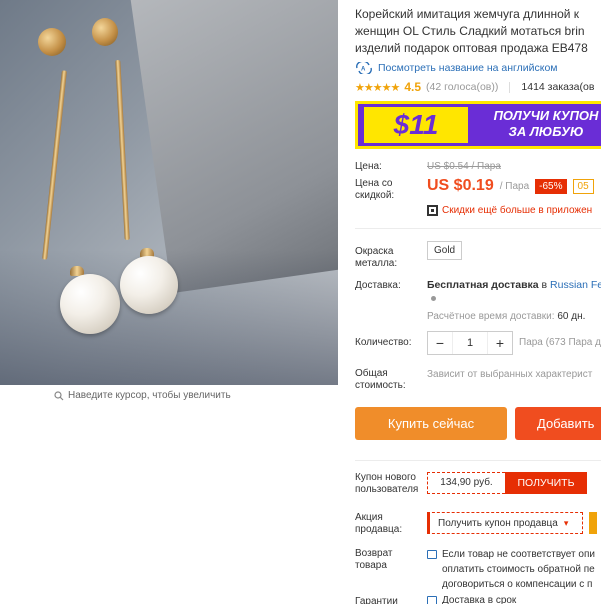 The image size is (601, 604). What do you see at coordinates (380, 379) in the screenshot?
I see `total-label: Общая стоимость:` at bounding box center [380, 379].